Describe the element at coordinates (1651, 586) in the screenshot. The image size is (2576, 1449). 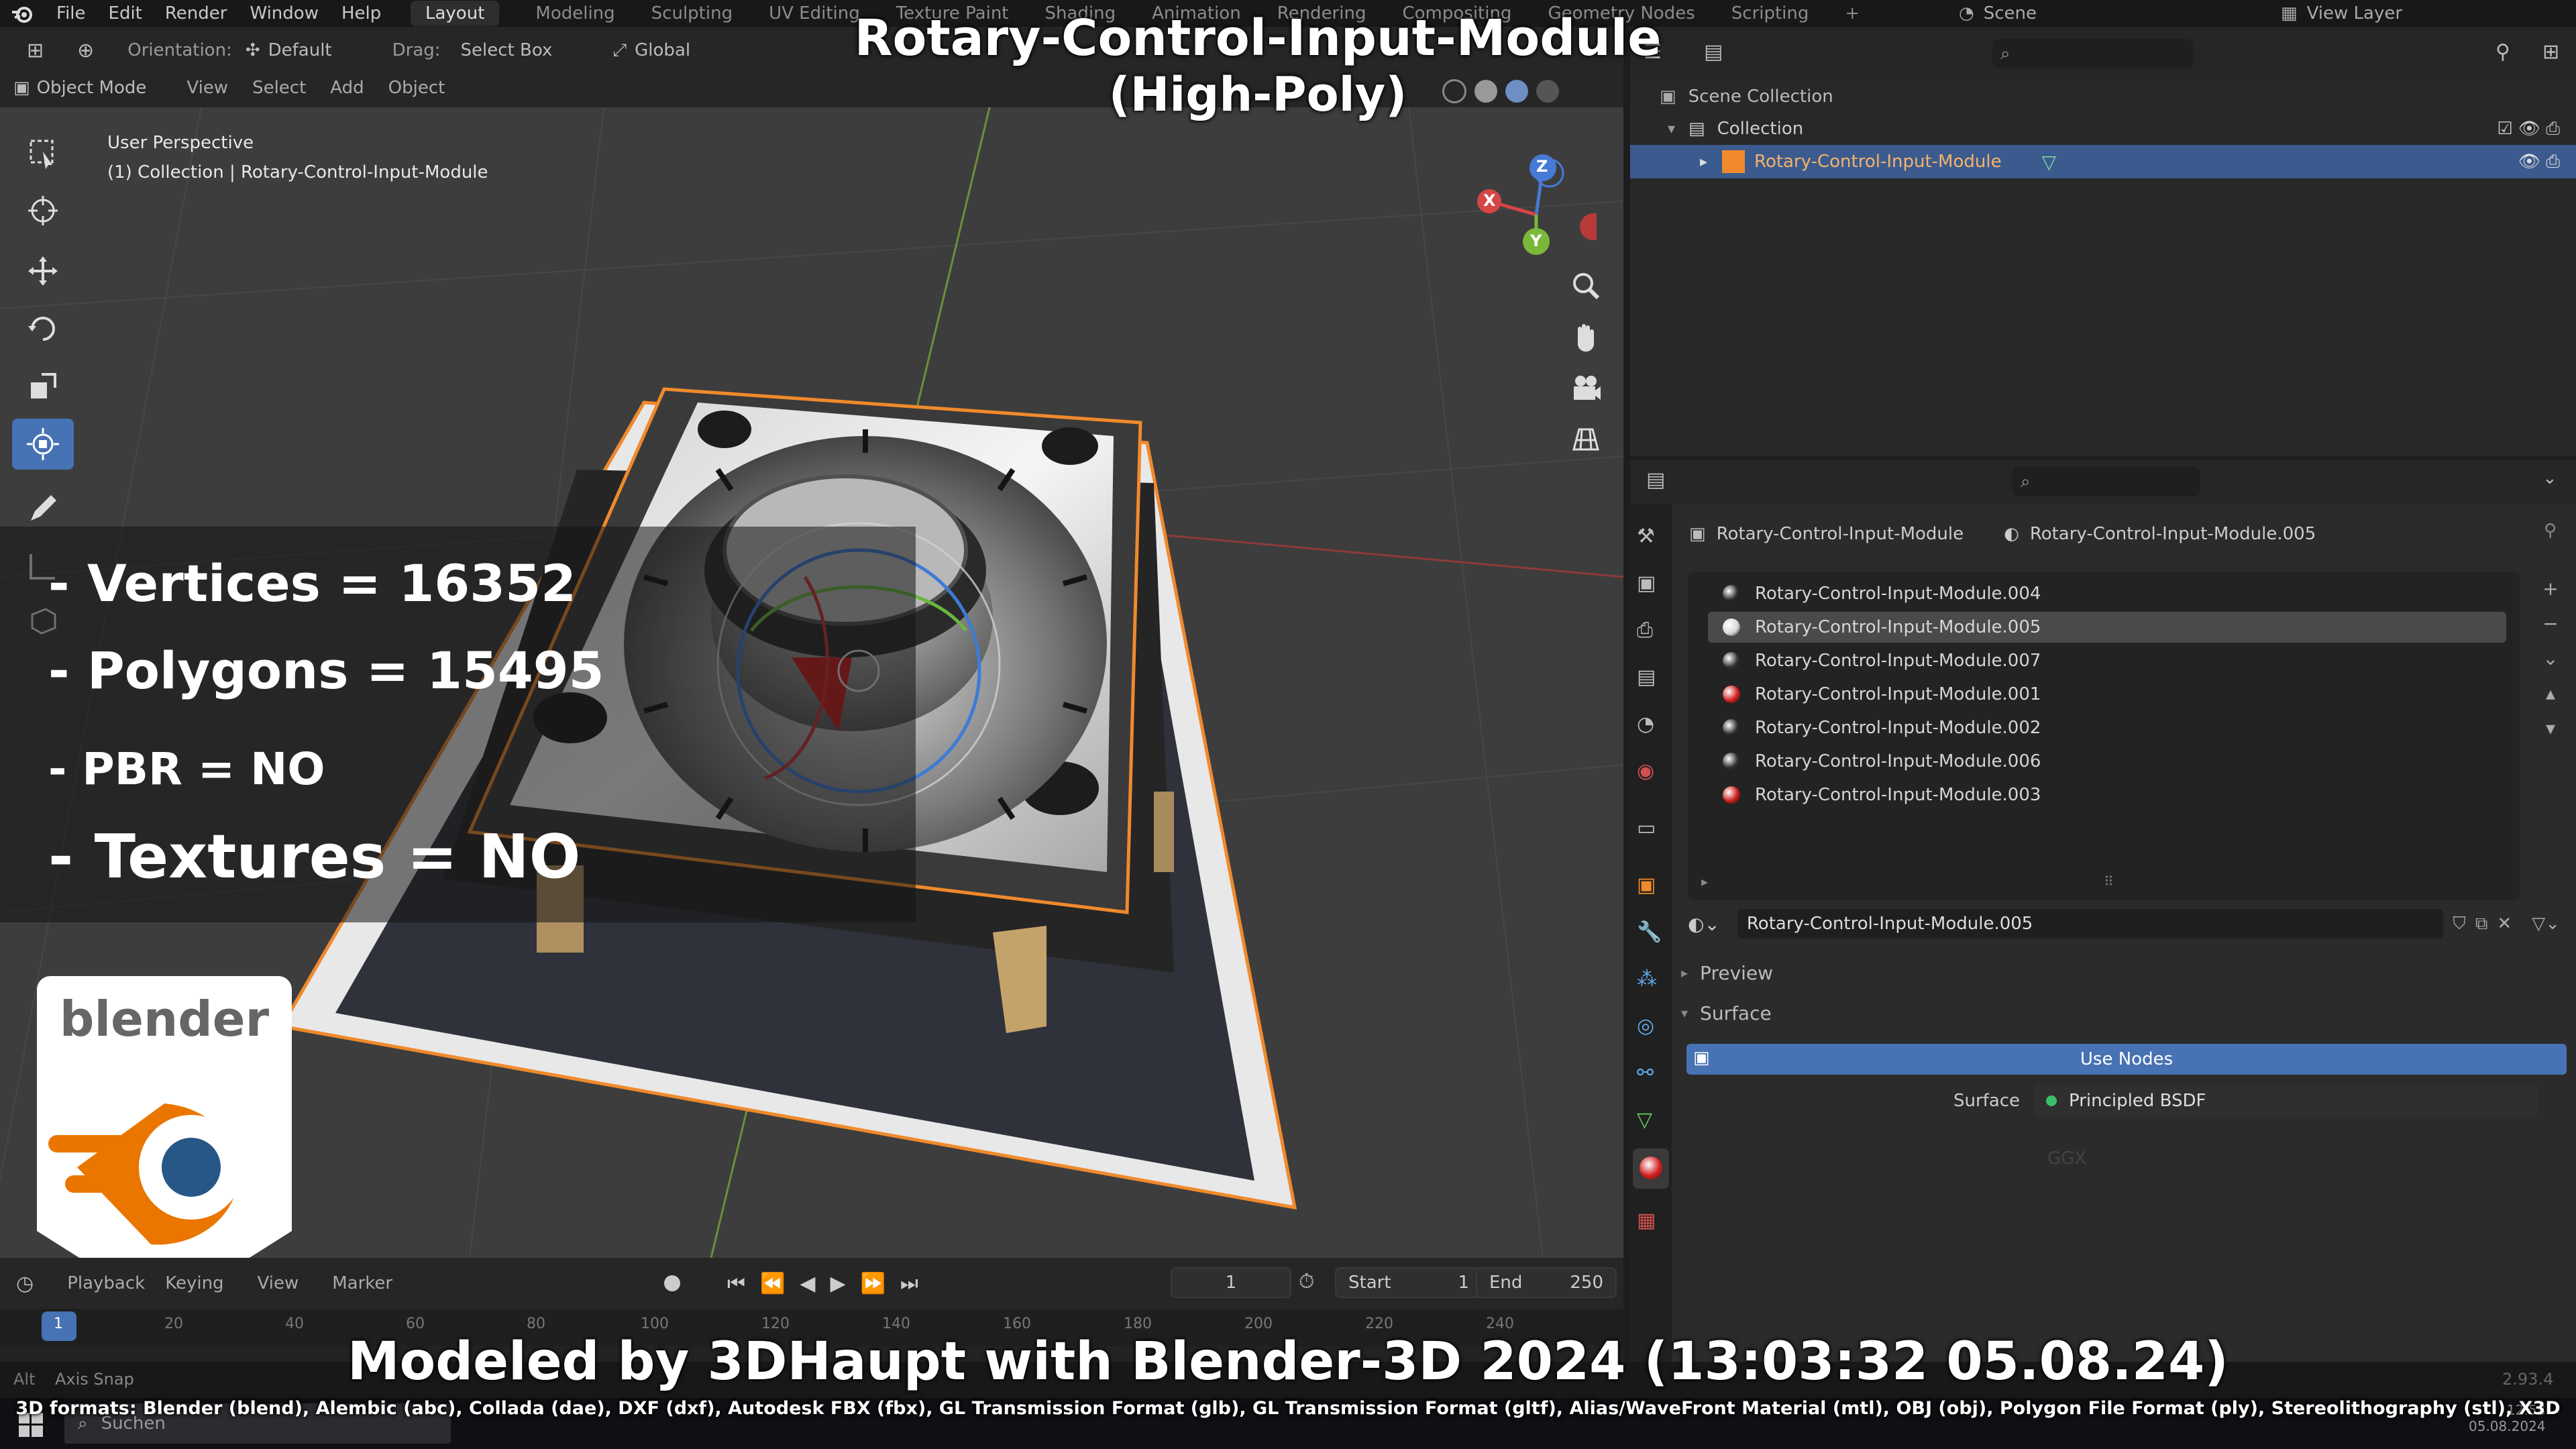
I see `render-tab-icon: ▣` at that location.